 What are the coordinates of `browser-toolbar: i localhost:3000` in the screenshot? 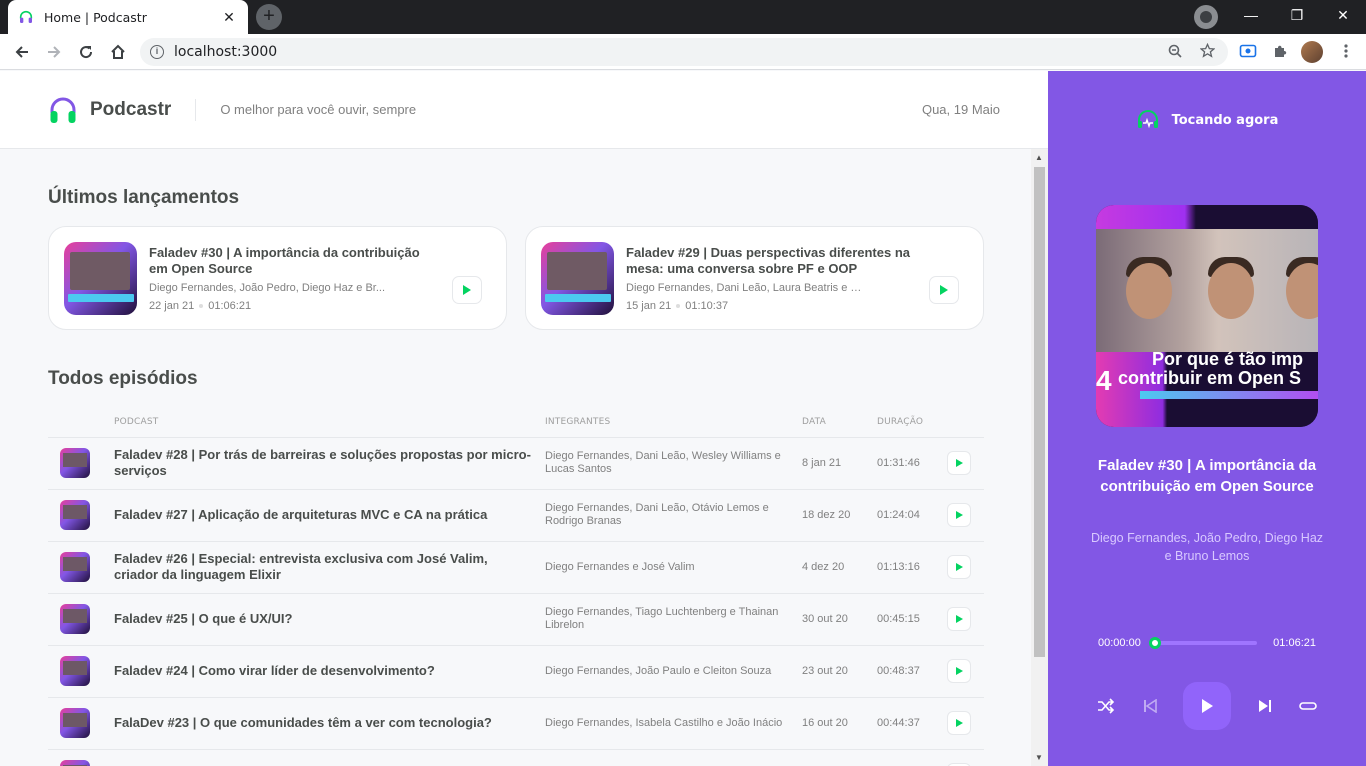 It's located at (683, 52).